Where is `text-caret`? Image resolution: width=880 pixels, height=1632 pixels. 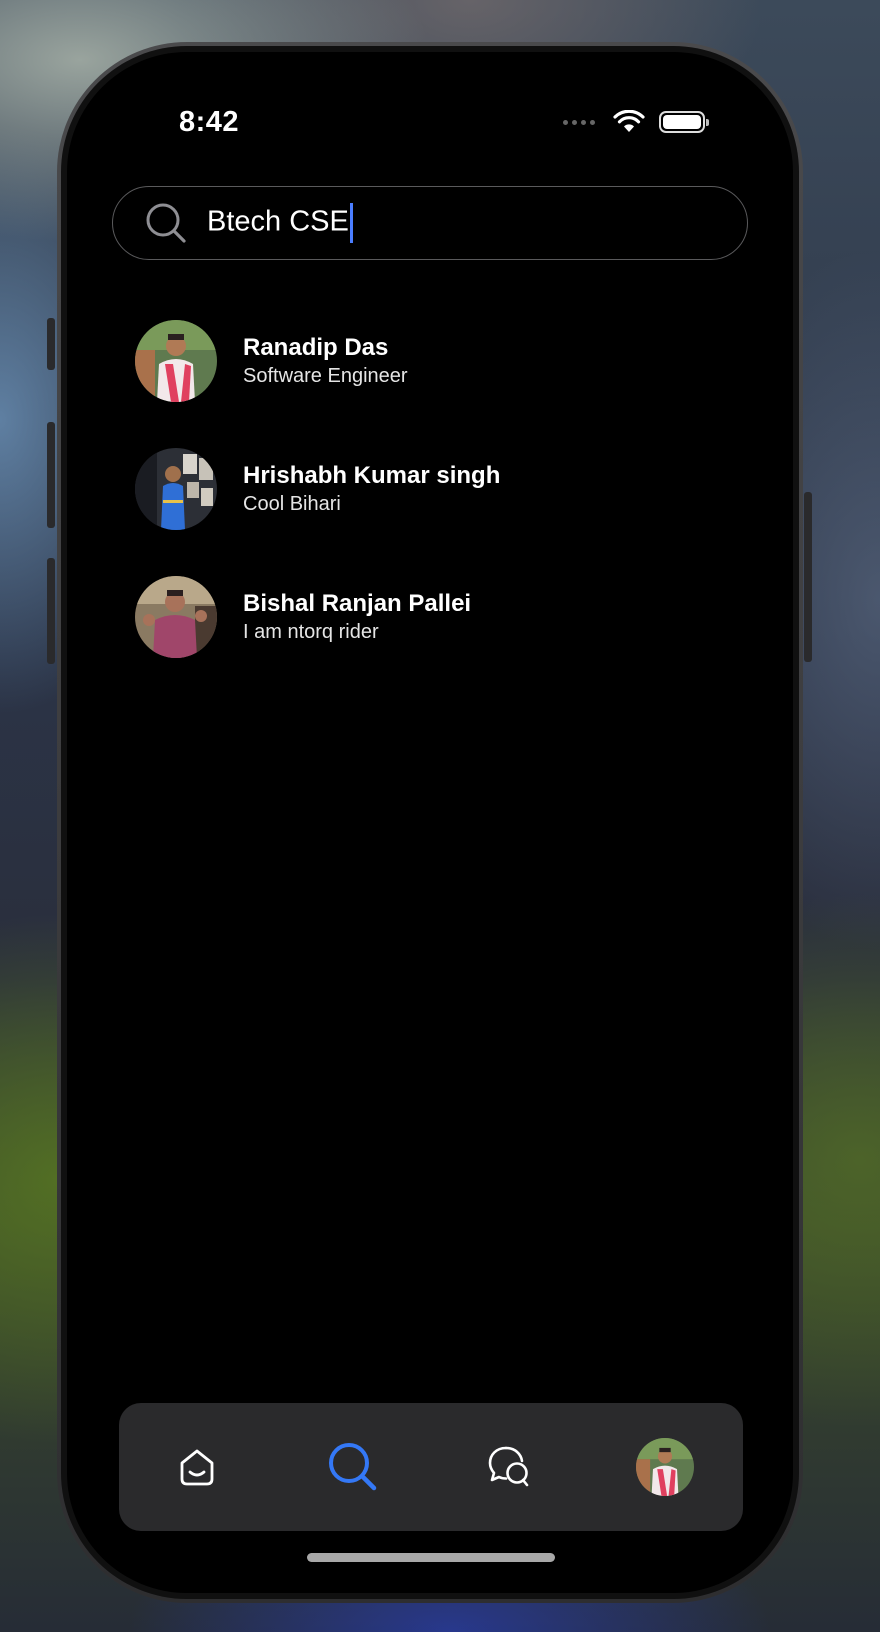
text-caret is located at coordinates (351, 223).